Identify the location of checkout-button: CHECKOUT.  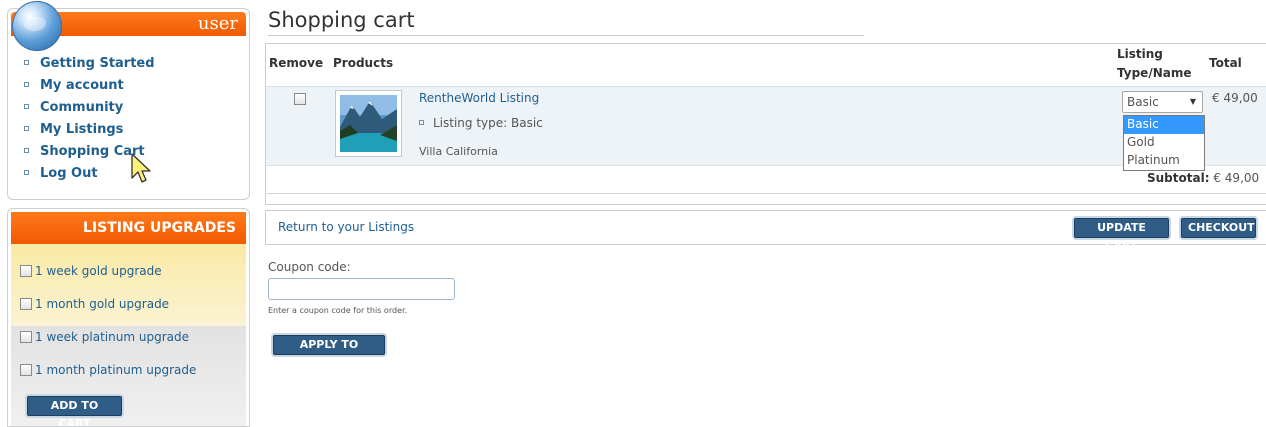
(1218, 228).